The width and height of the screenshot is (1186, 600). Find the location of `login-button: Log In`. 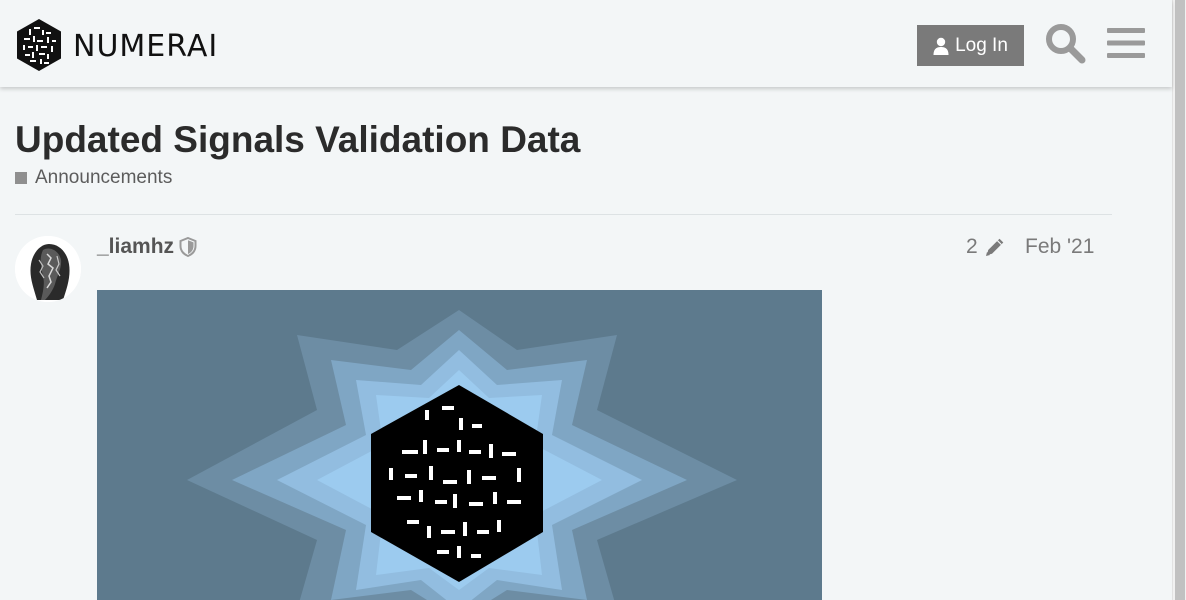

login-button: Log In is located at coordinates (970, 45).